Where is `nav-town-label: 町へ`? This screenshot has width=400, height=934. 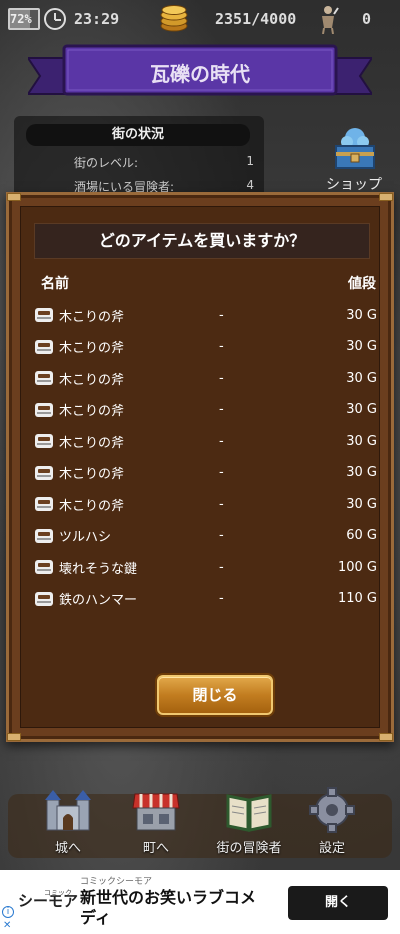
nav-town-label: 町へ is located at coordinates (155, 848).